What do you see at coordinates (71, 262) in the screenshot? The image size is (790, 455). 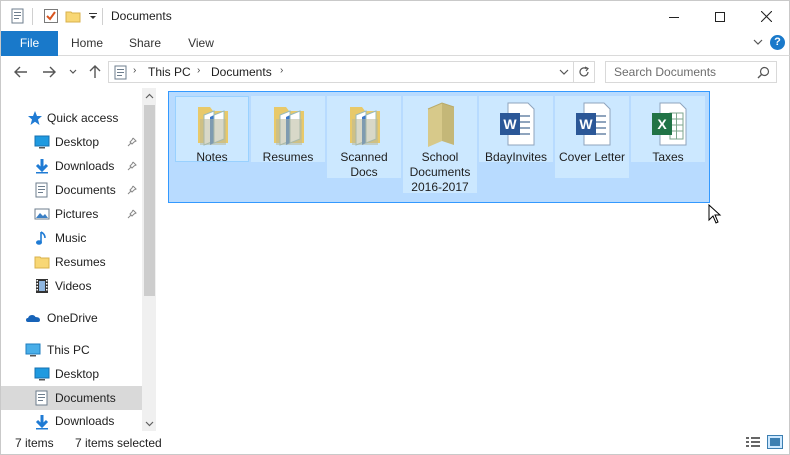 I see `sidebar-item-resumes: Resumes` at bounding box center [71, 262].